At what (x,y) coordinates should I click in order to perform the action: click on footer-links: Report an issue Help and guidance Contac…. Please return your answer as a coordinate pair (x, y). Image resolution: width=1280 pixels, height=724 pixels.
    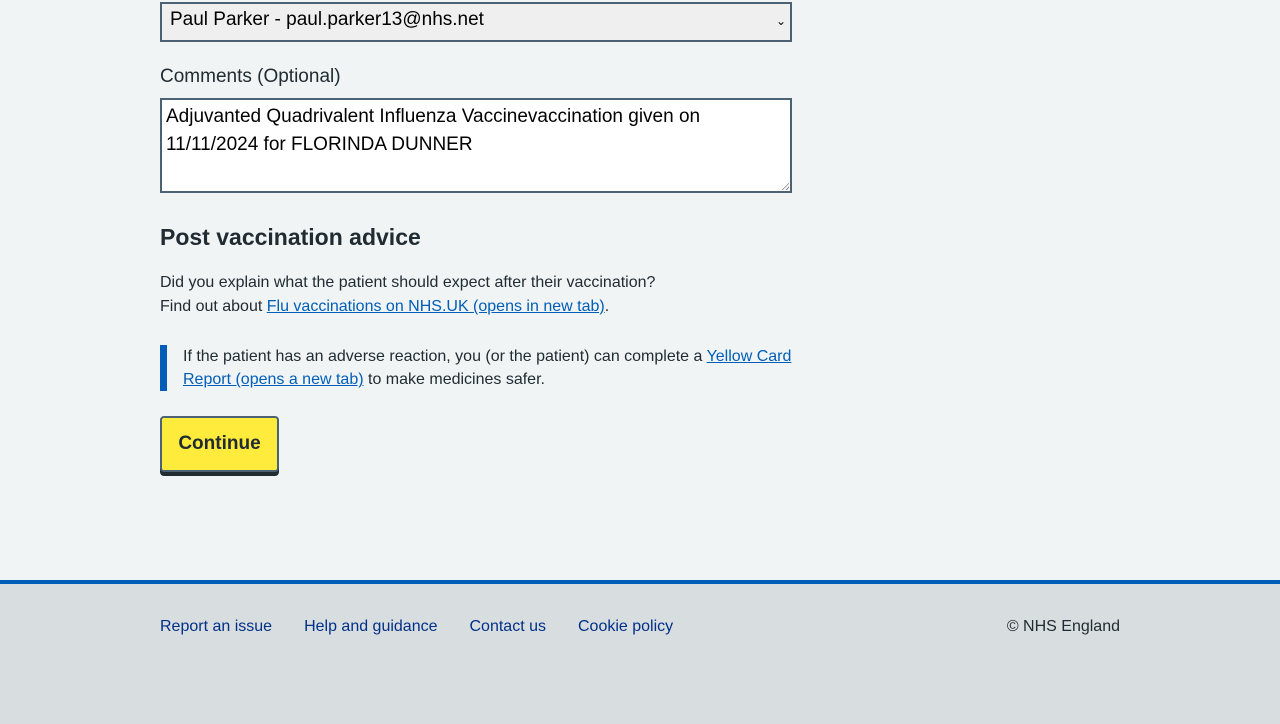
    Looking at the image, I should click on (416, 627).